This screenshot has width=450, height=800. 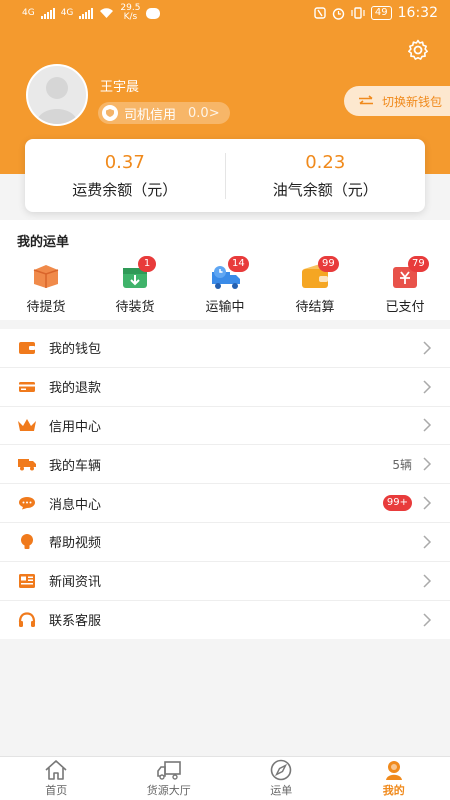 I want to click on headset-icon, so click(x=27, y=620).